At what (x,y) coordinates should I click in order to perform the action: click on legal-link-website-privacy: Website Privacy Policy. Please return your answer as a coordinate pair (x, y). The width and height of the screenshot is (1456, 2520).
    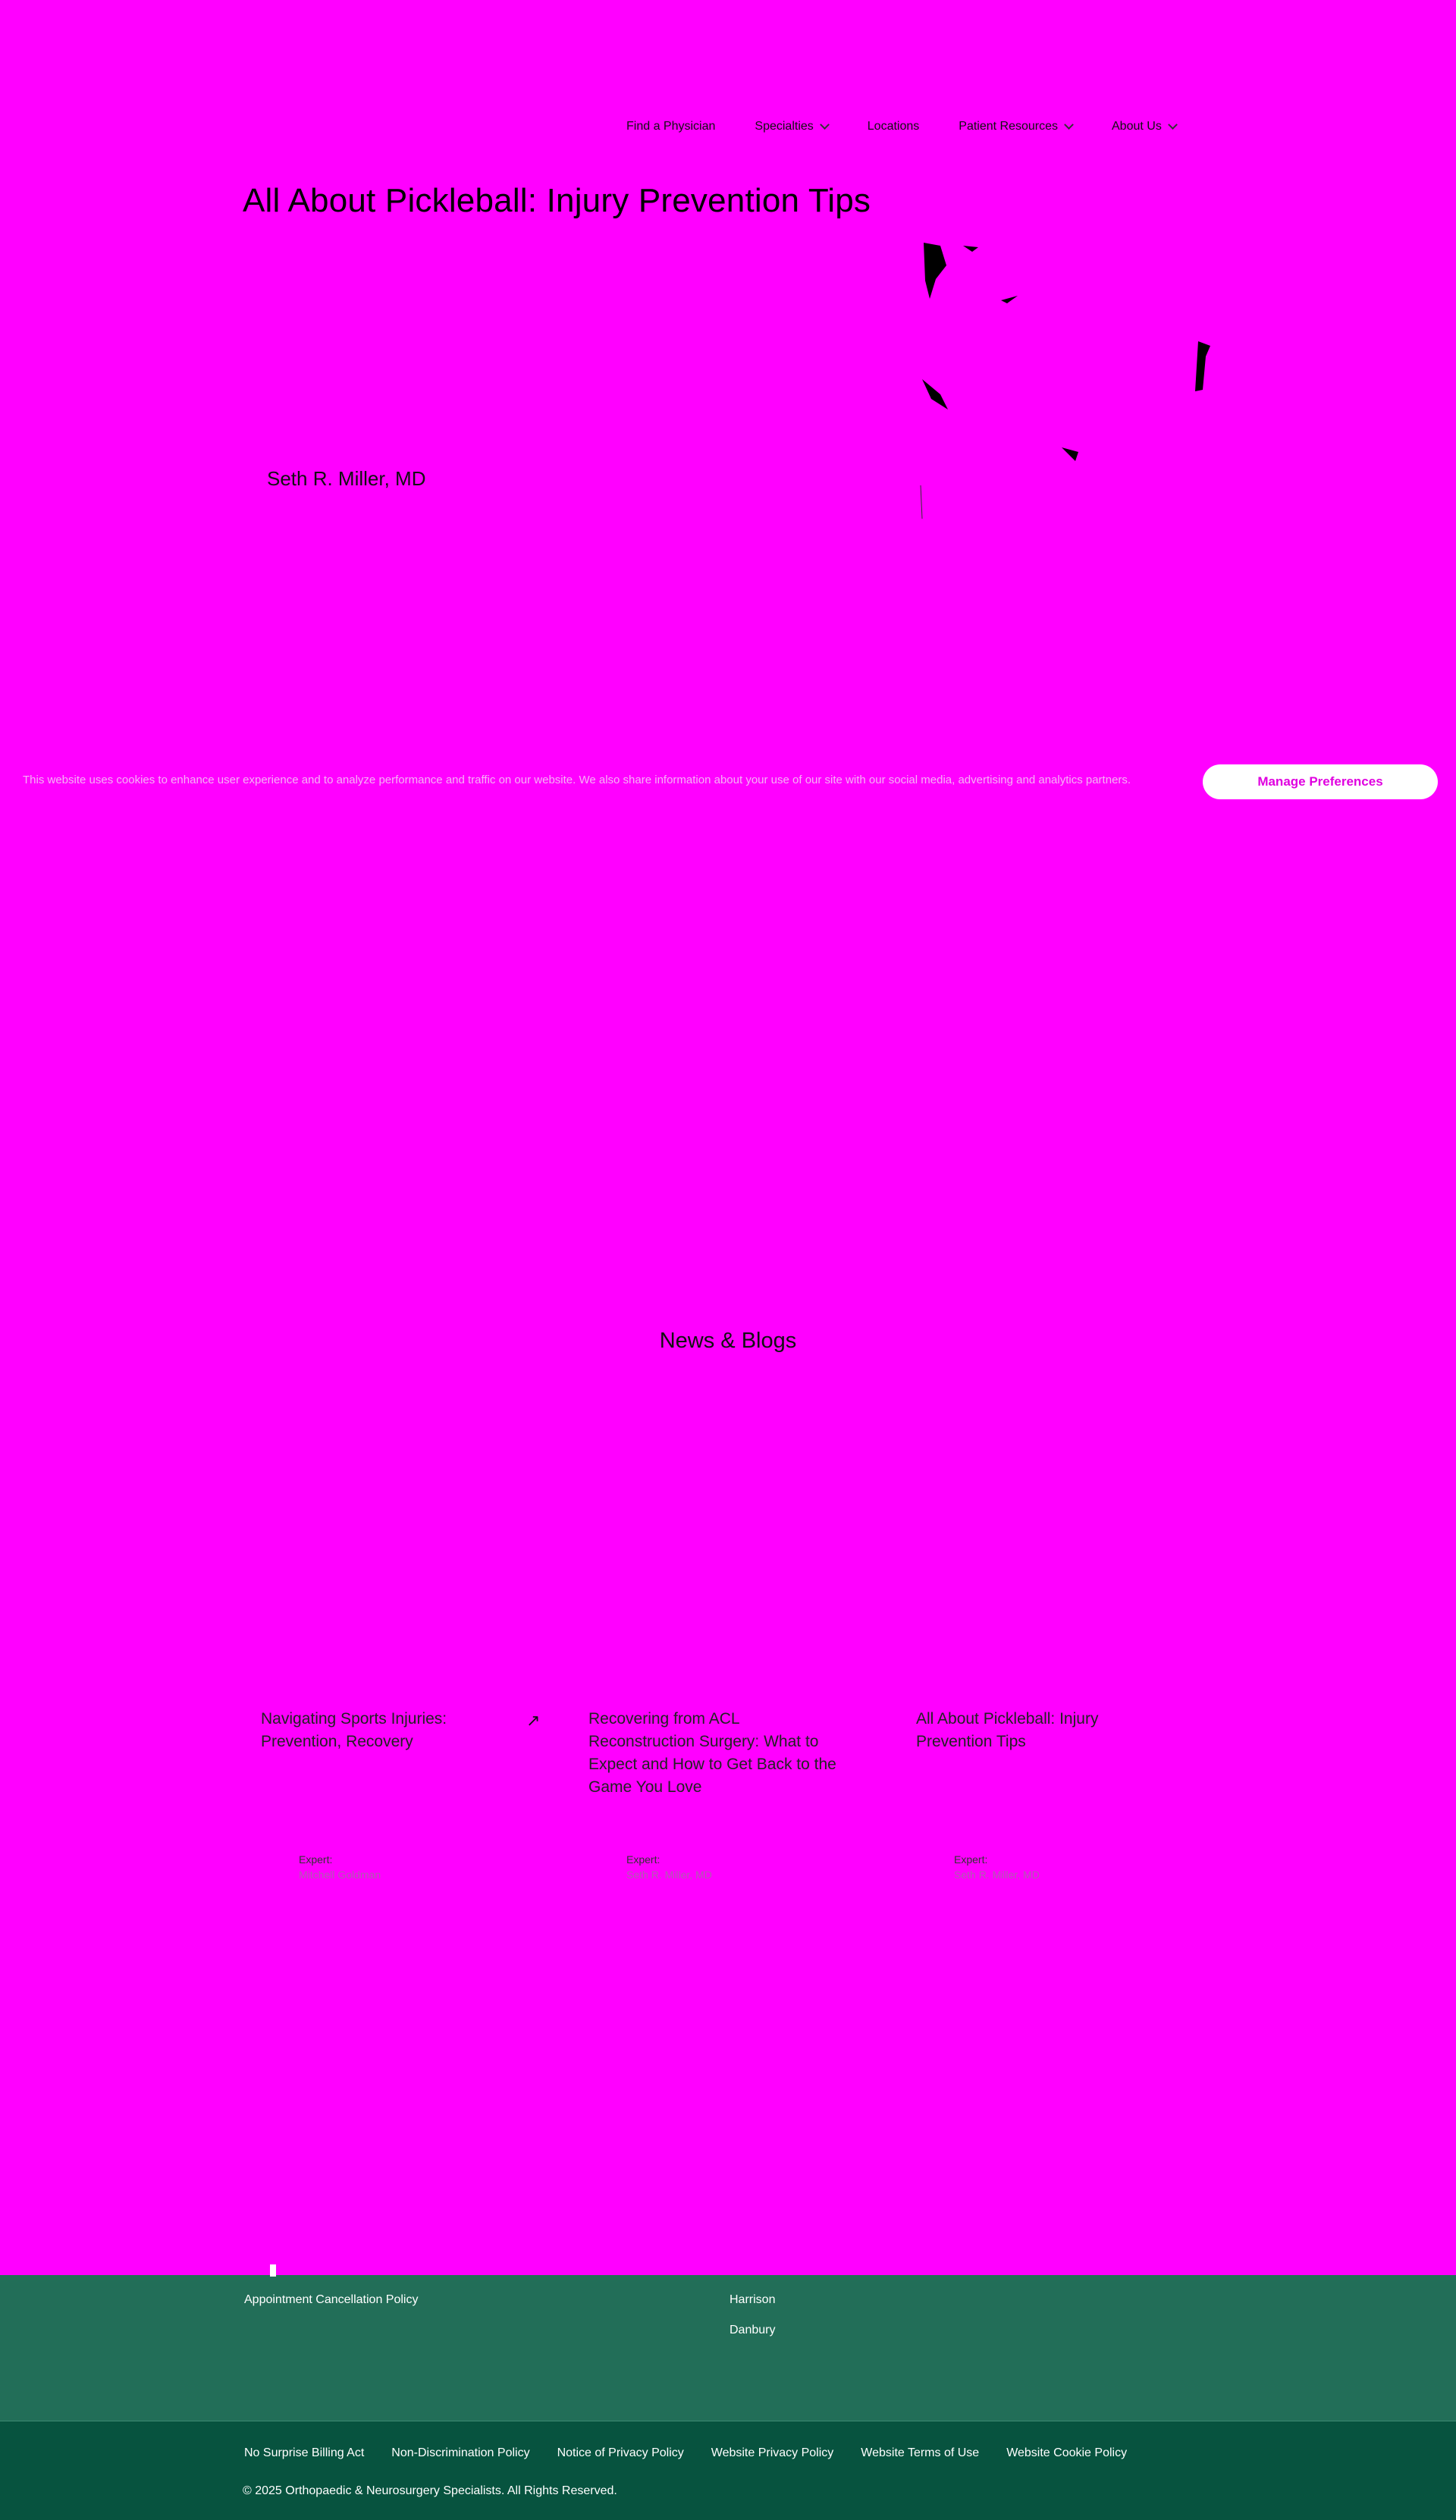
    Looking at the image, I should click on (772, 2453).